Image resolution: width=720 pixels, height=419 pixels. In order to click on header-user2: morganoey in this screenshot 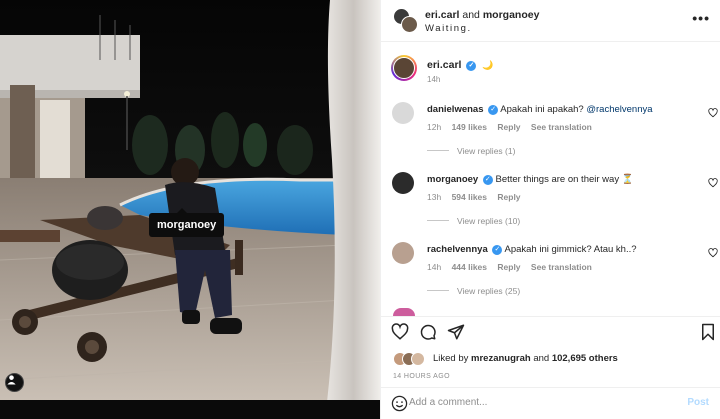, I will do `click(511, 15)`.